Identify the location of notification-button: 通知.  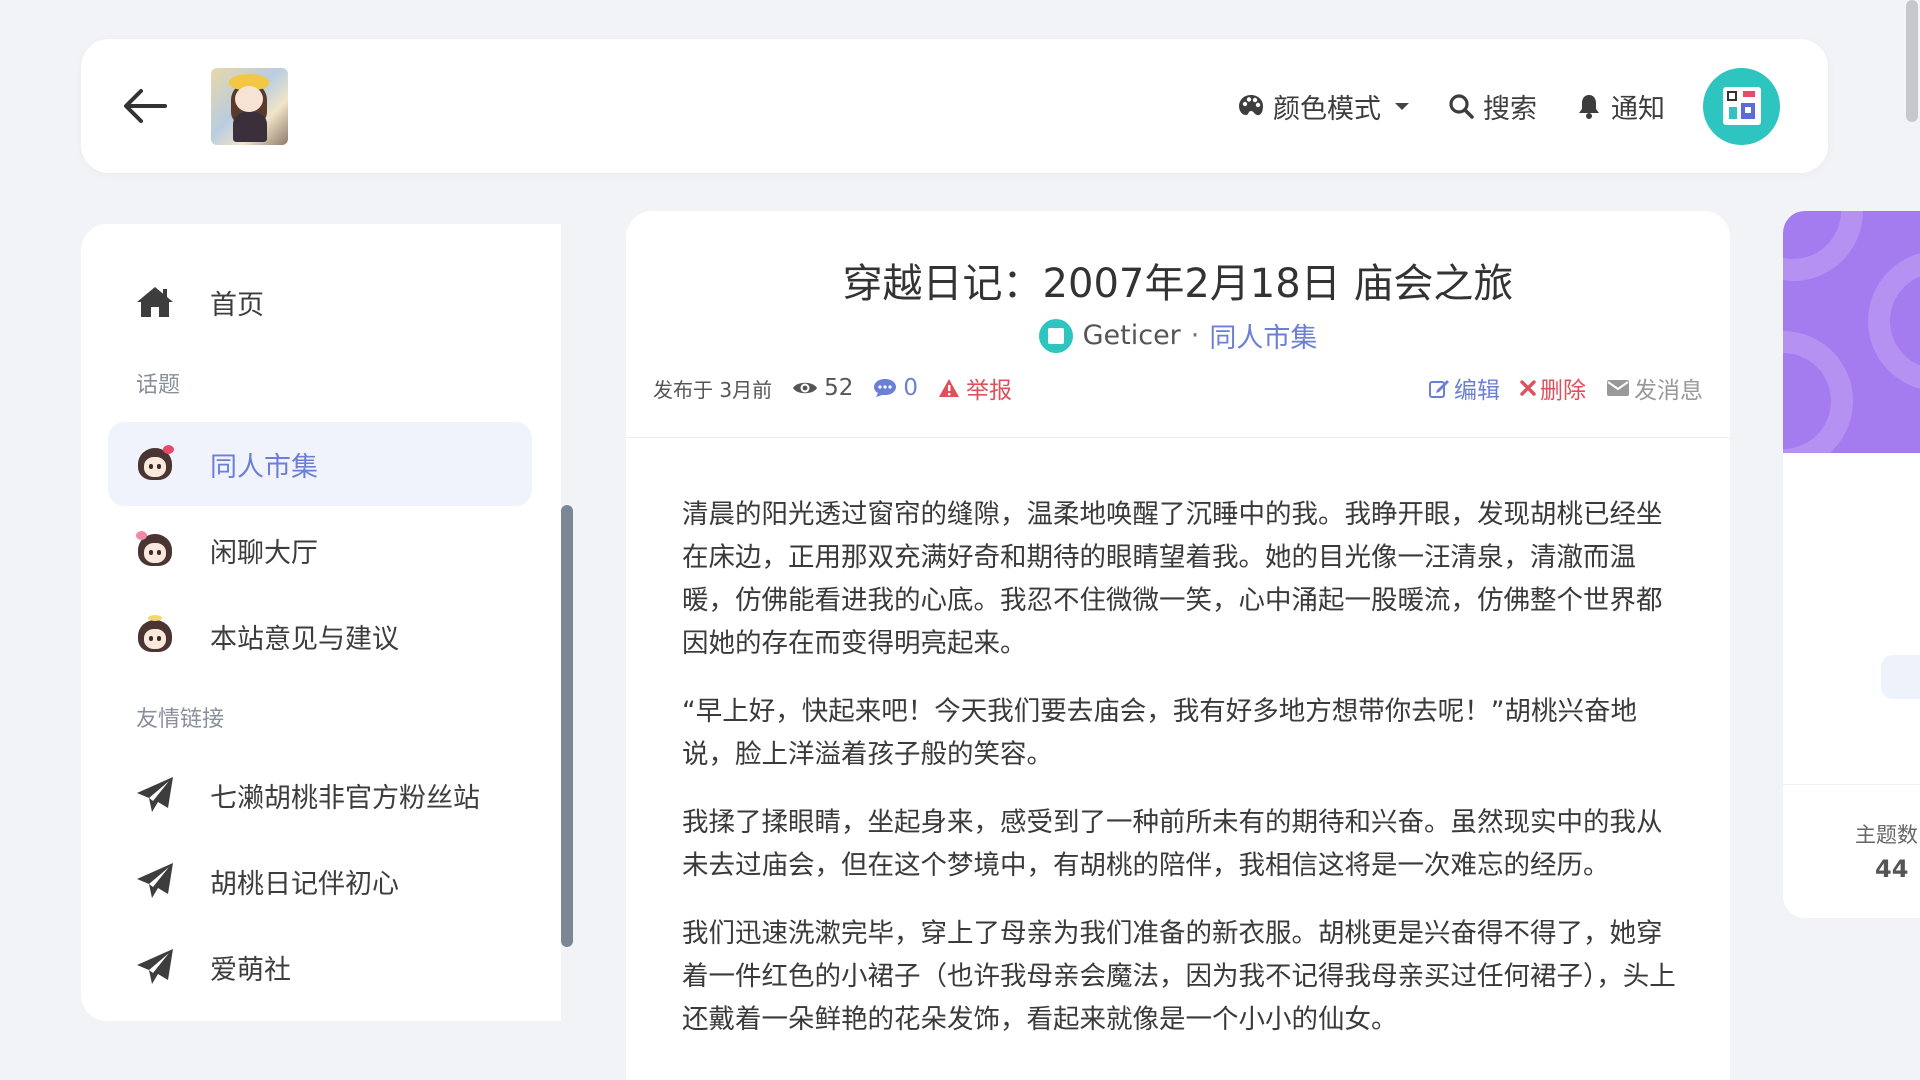
(1620, 106).